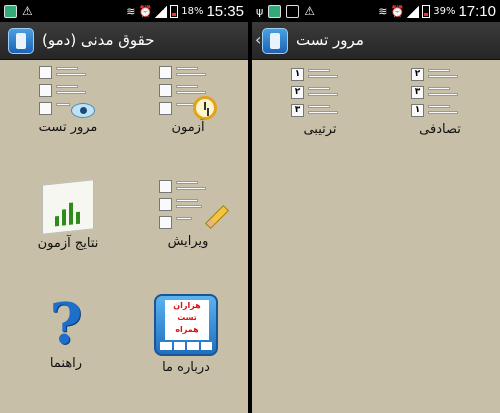 This screenshot has height=413, width=500. What do you see at coordinates (187, 305) in the screenshot?
I see `badge-text: هزاران` at bounding box center [187, 305].